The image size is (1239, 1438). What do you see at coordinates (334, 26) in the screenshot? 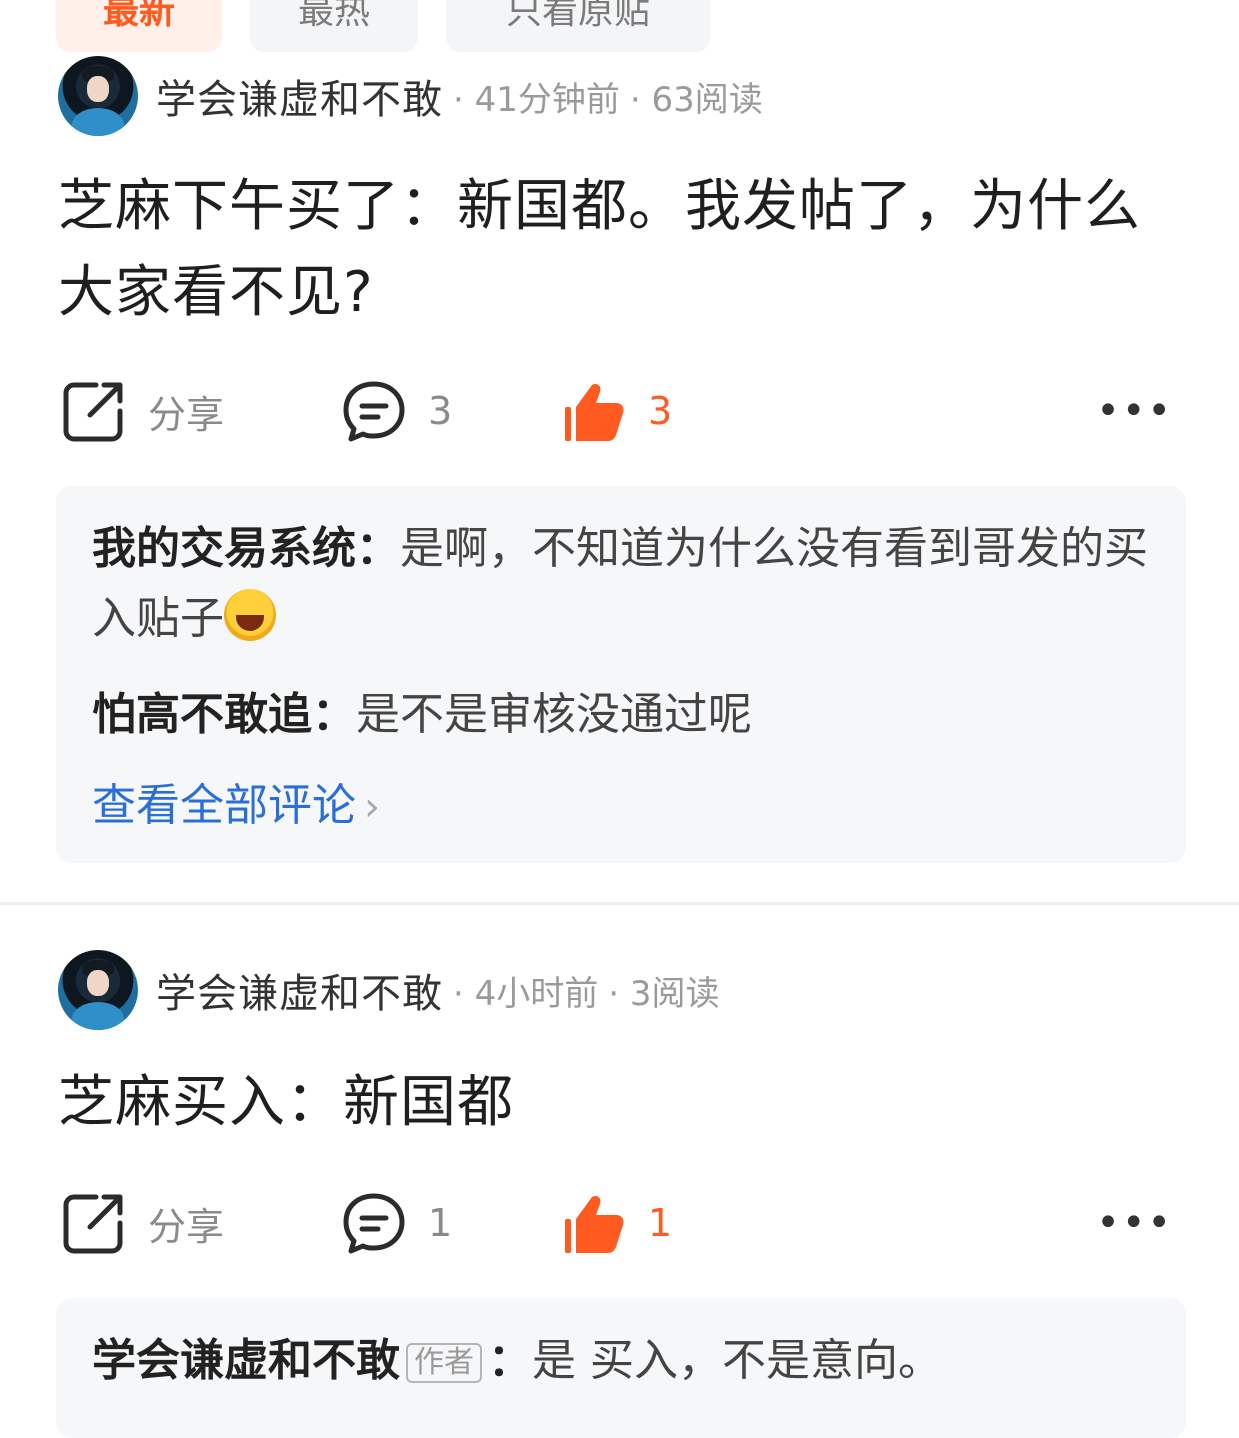
I see `tab-hottest: 最热` at bounding box center [334, 26].